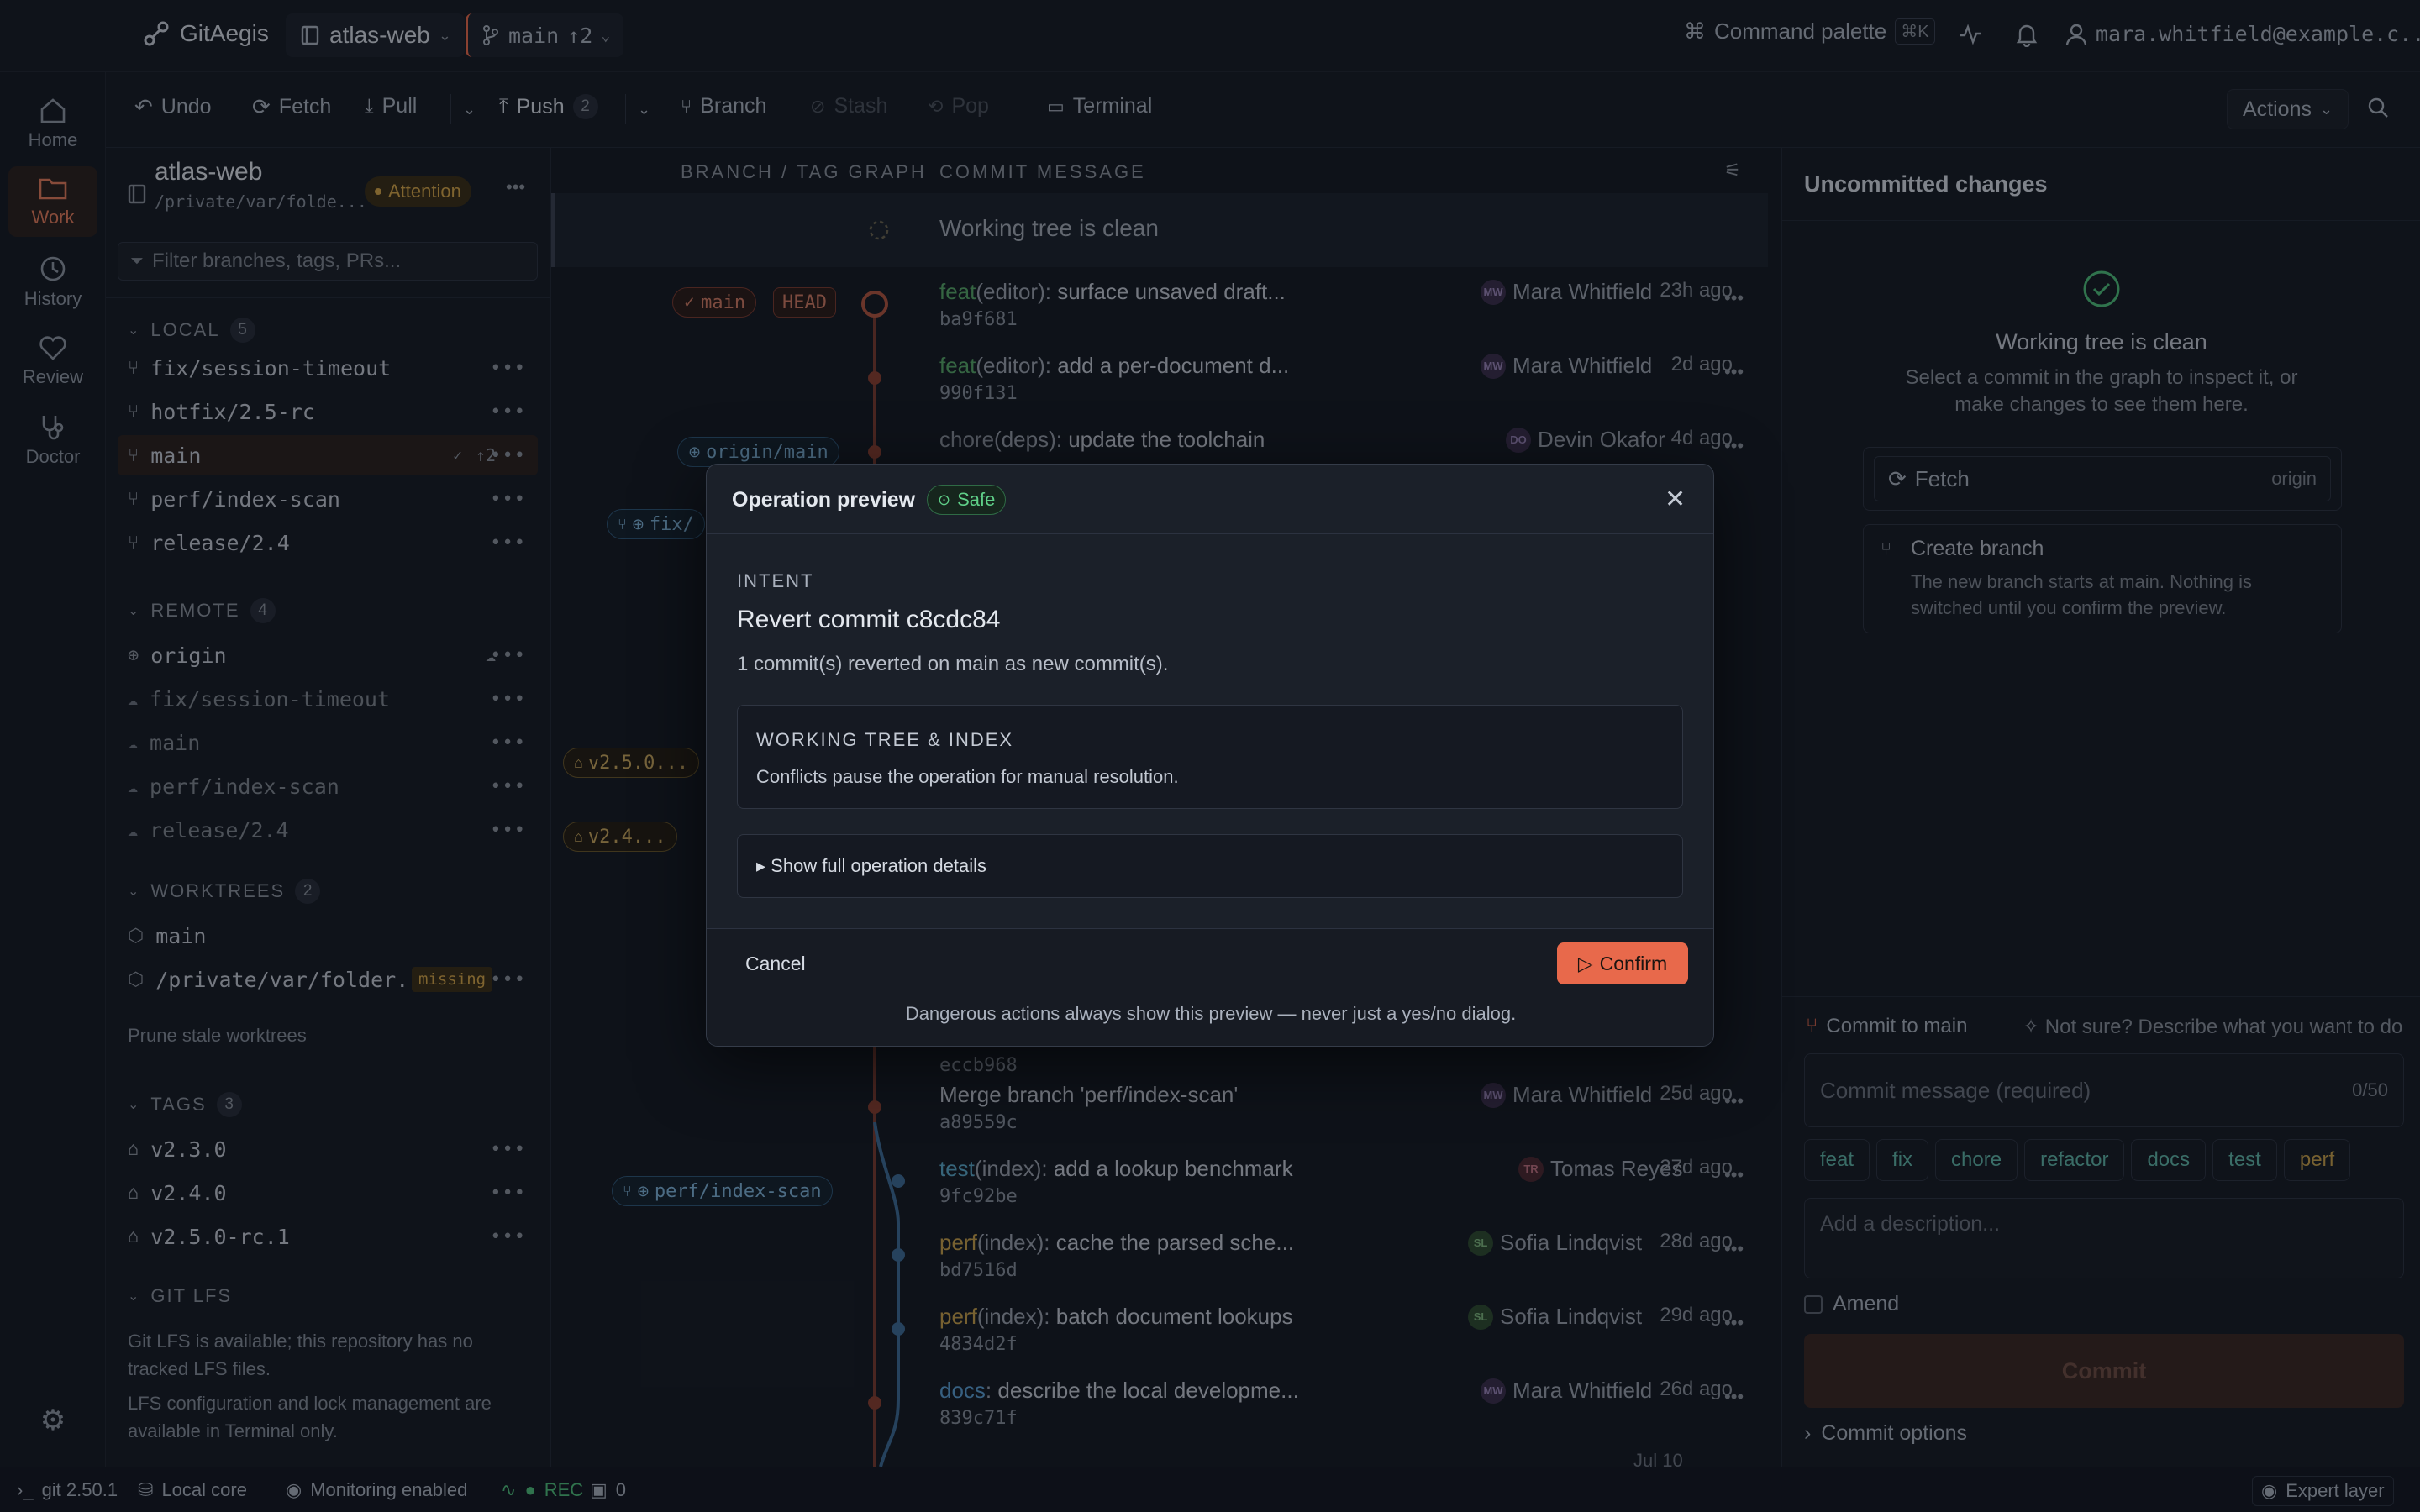 This screenshot has height=1512, width=2420. Describe the element at coordinates (944, 499) in the screenshot. I see `check-circle-icon: ⊙` at that location.